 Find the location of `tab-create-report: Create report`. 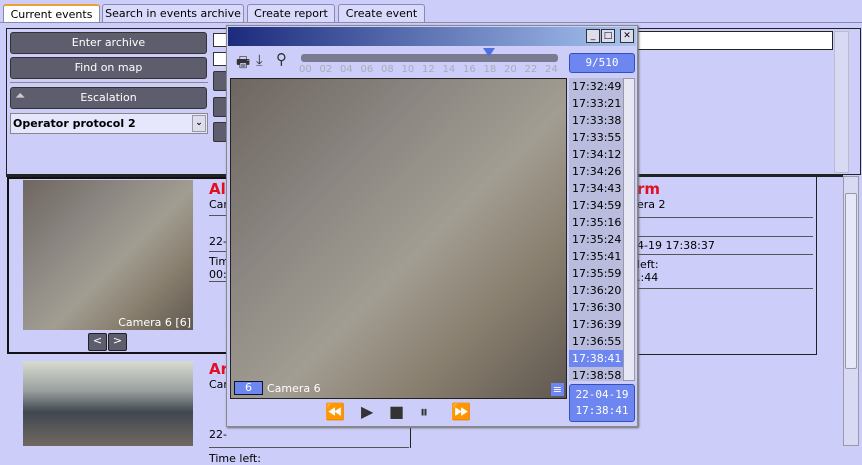

tab-create-report: Create report is located at coordinates (291, 13).